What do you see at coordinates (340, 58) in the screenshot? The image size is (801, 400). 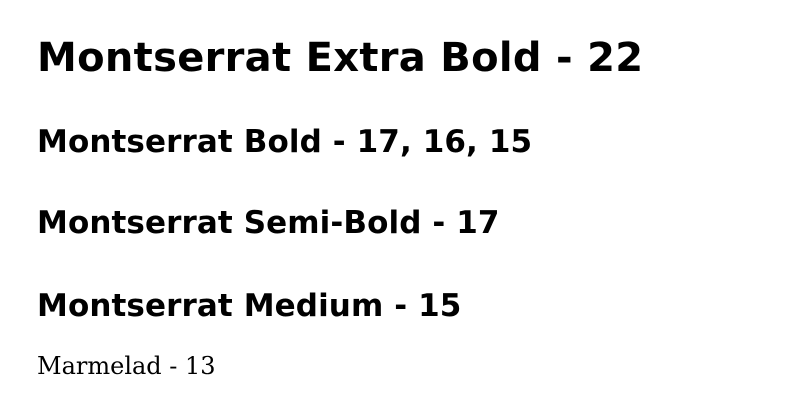 I see `font-sample-montserrat-extra-bold: Montserrat Extra Bold - 22` at bounding box center [340, 58].